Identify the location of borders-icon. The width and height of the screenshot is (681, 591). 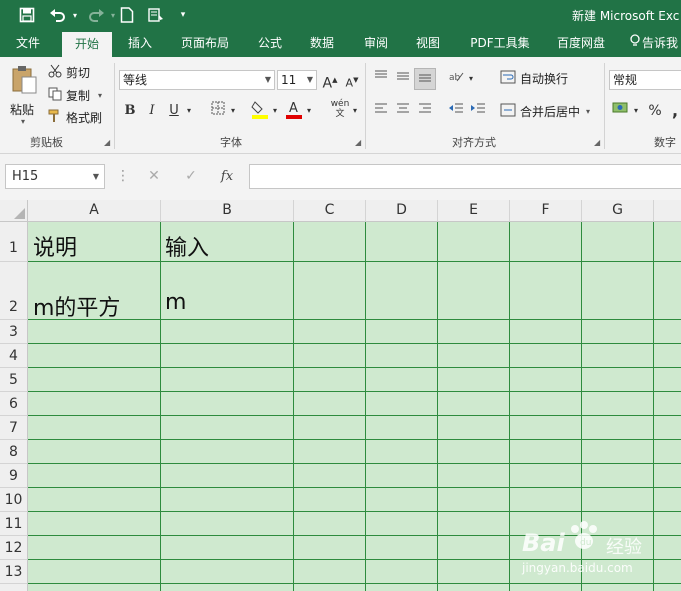
(218, 111).